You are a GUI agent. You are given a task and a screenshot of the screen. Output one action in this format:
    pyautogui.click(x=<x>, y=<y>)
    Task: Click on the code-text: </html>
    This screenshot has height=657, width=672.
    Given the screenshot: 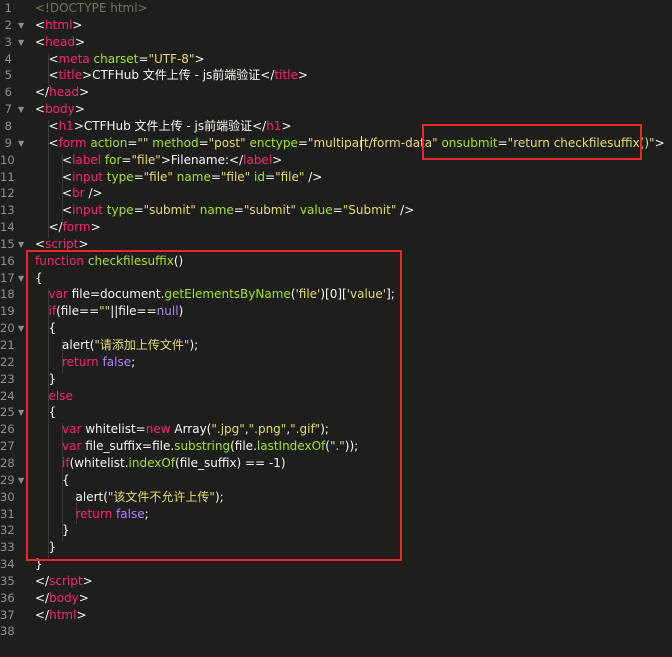 What is the action you would take?
    pyautogui.click(x=61, y=615)
    